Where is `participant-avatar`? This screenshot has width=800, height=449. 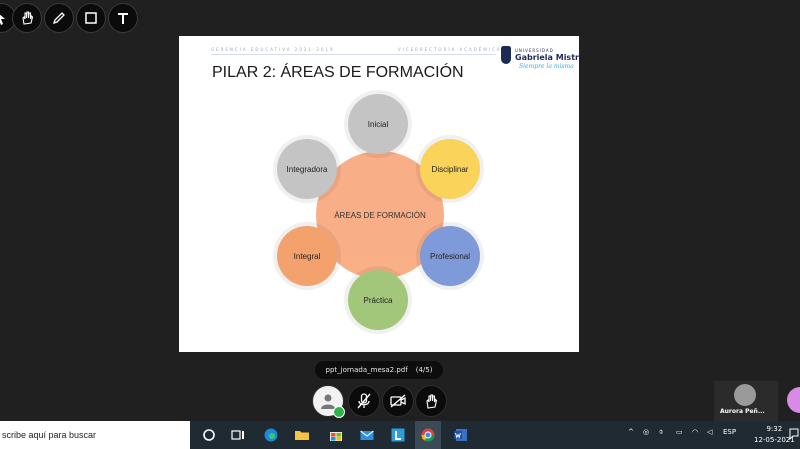
participant-avatar is located at coordinates (745, 395).